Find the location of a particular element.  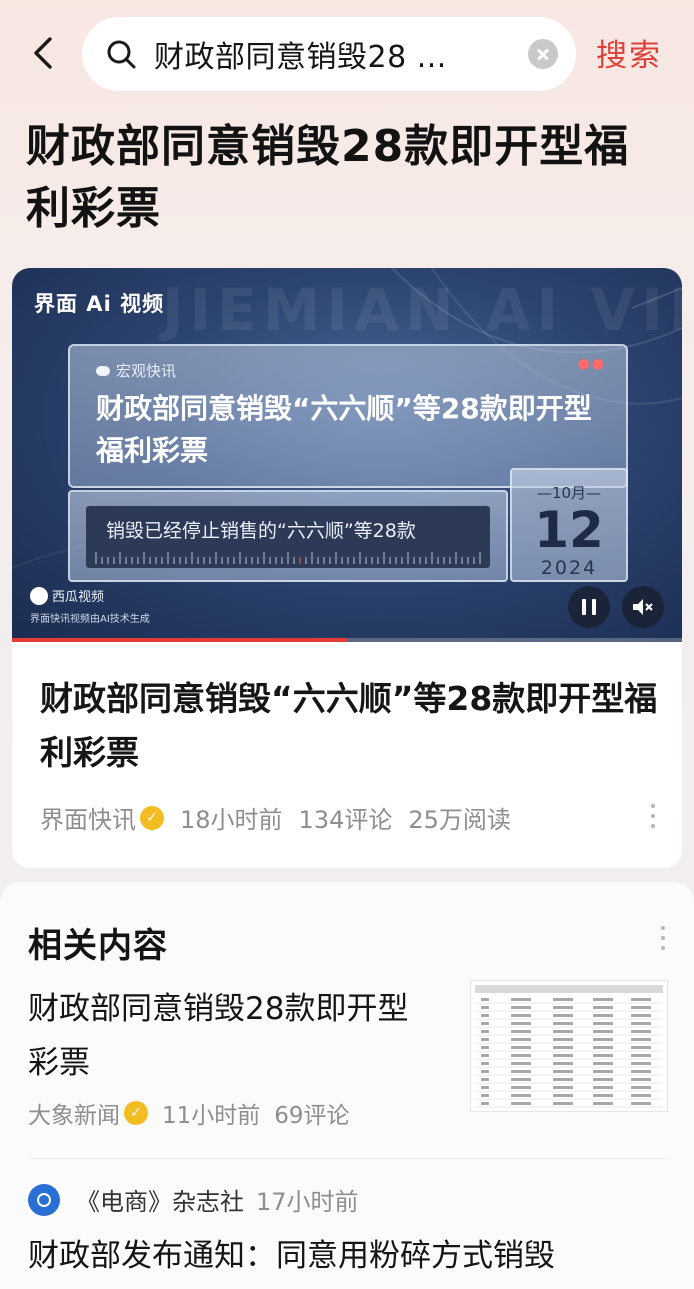

video-progress-bar is located at coordinates (347, 640).